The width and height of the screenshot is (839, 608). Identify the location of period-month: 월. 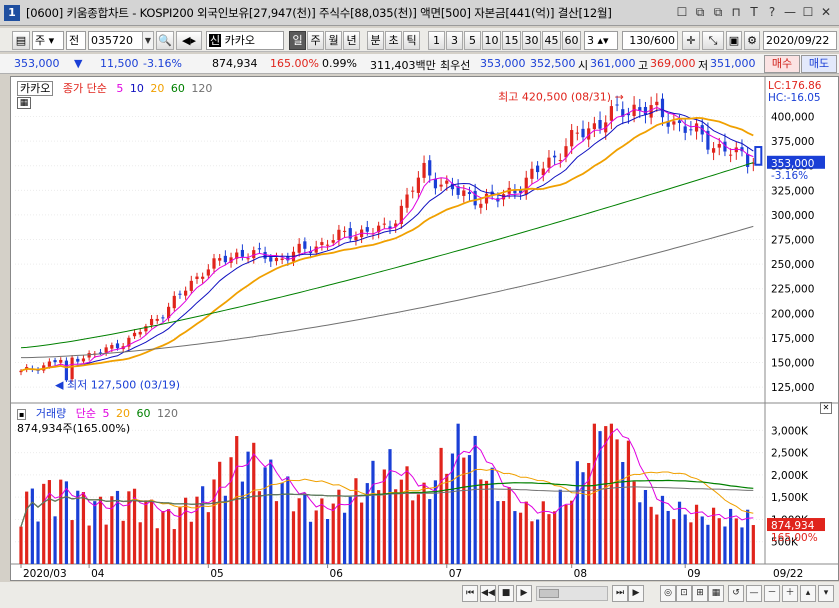
(333, 40).